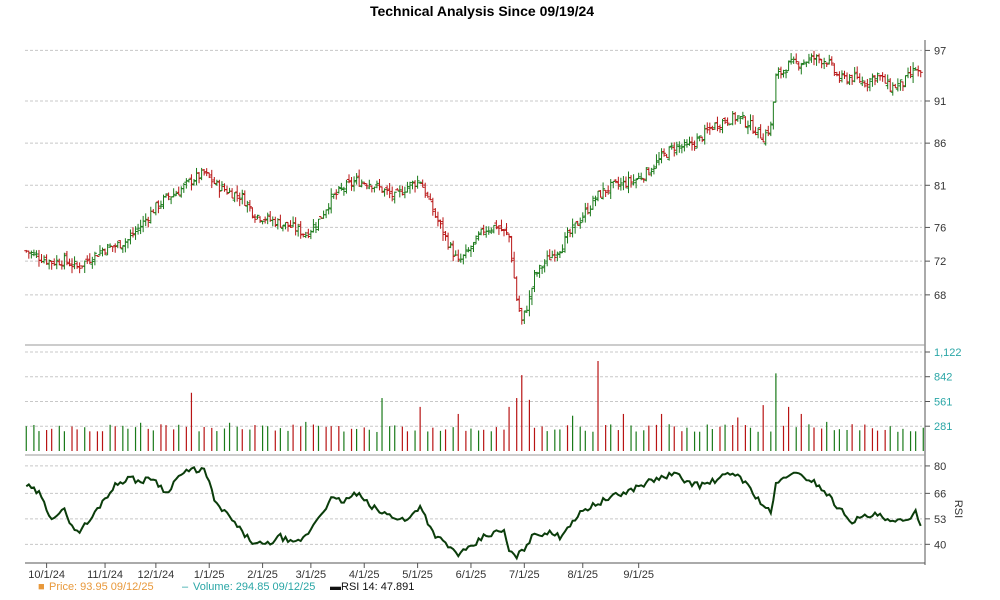 The image size is (1000, 600). I want to click on price-tick-label: 91, so click(940, 102).